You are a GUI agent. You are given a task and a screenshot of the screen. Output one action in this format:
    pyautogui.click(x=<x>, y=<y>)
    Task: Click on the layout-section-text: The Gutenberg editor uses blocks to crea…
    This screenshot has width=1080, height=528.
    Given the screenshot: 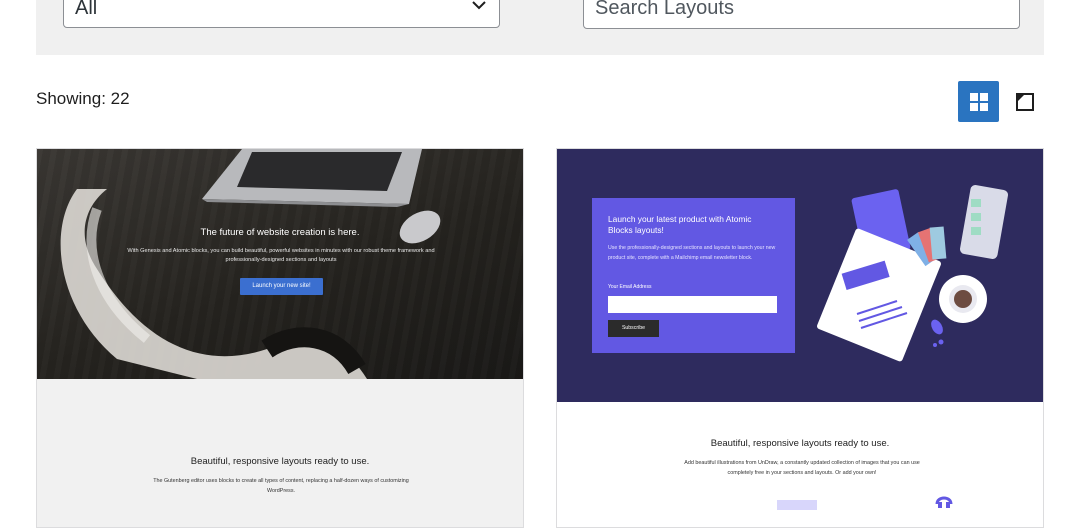 What is the action you would take?
    pyautogui.click(x=281, y=486)
    